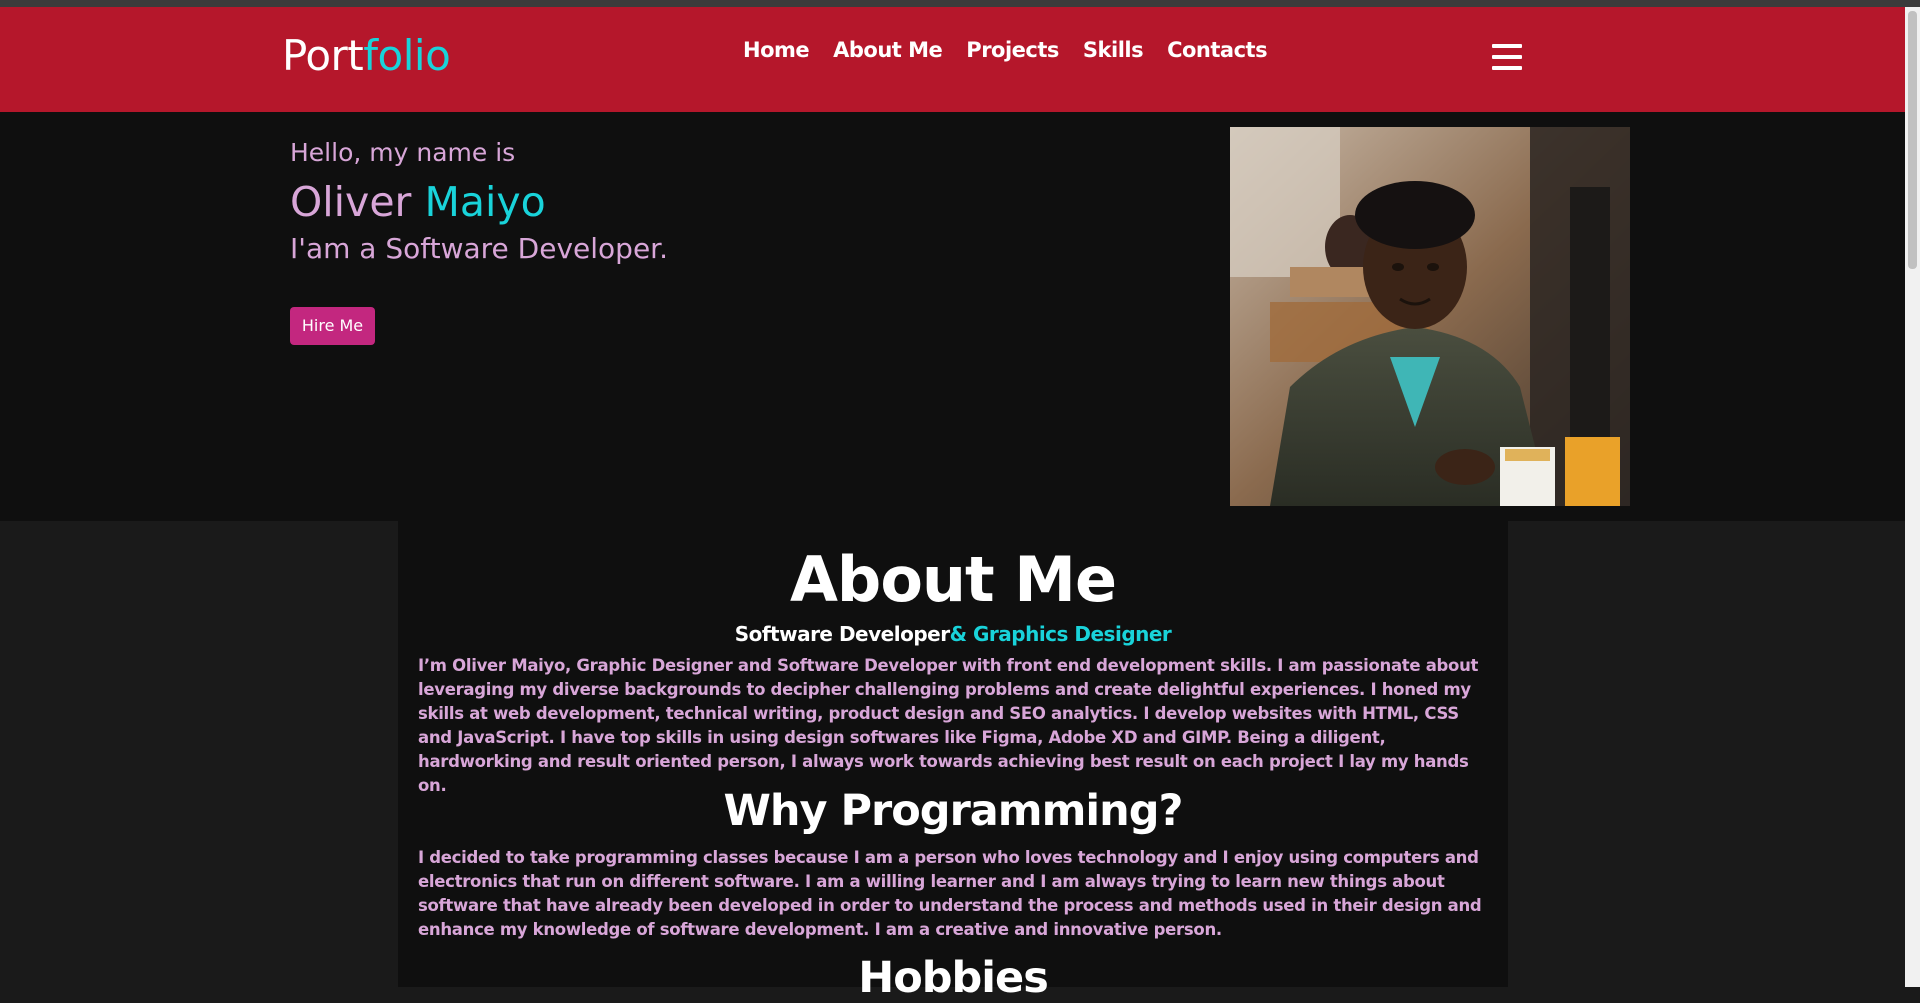 Image resolution: width=1920 pixels, height=1003 pixels. Describe the element at coordinates (960, 3) in the screenshot. I see `browser-top-strip` at that location.